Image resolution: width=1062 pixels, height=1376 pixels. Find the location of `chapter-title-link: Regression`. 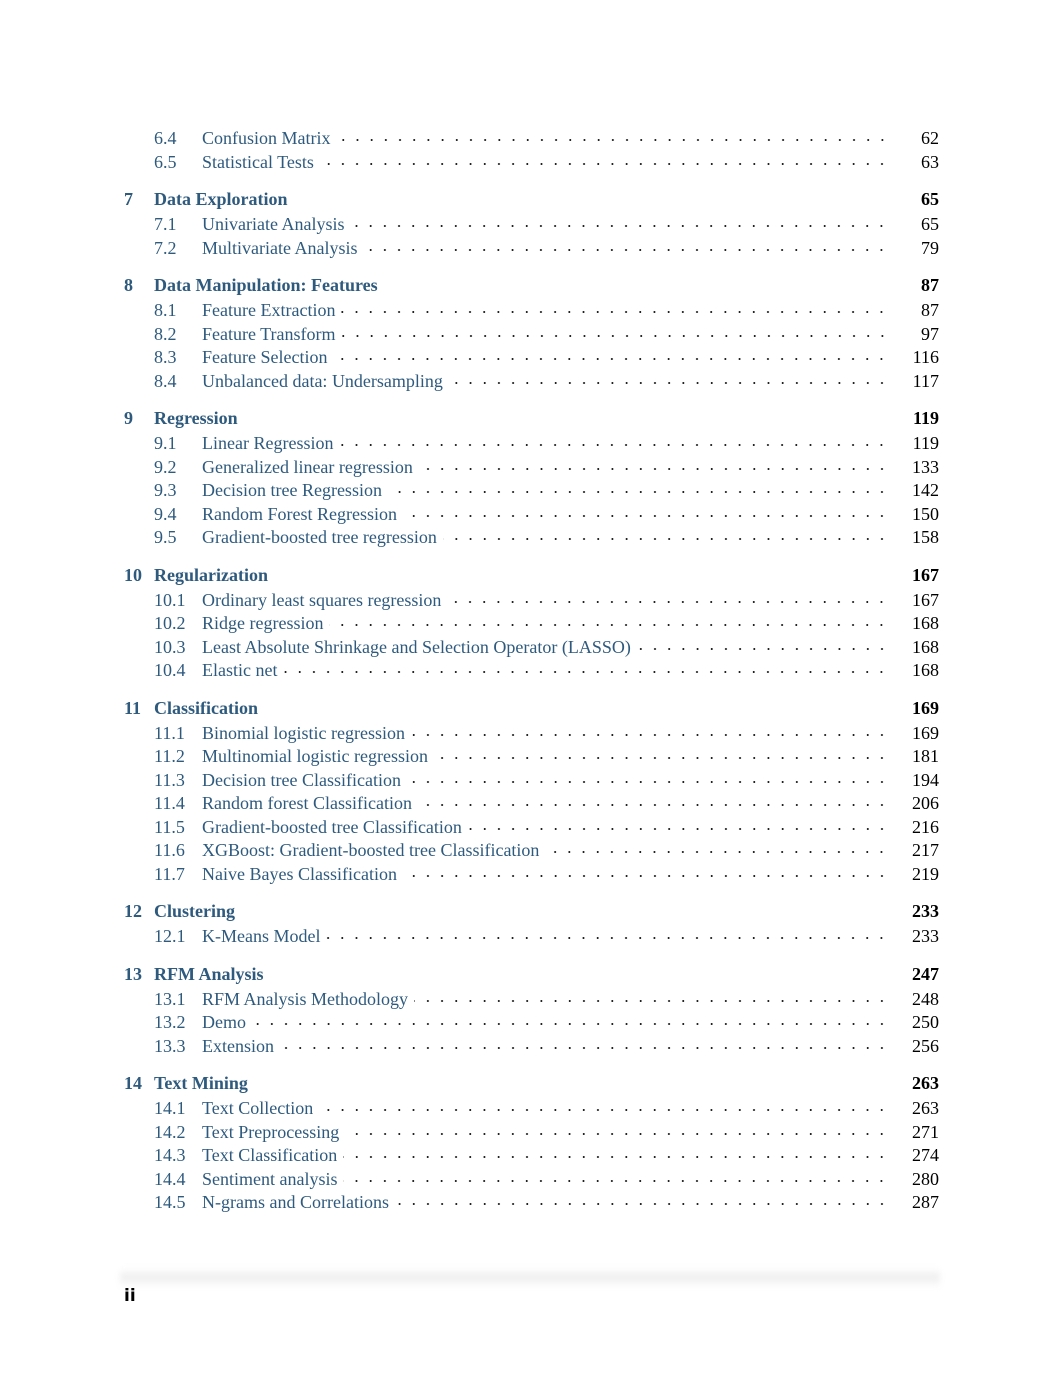

chapter-title-link: Regression is located at coordinates (533, 418).